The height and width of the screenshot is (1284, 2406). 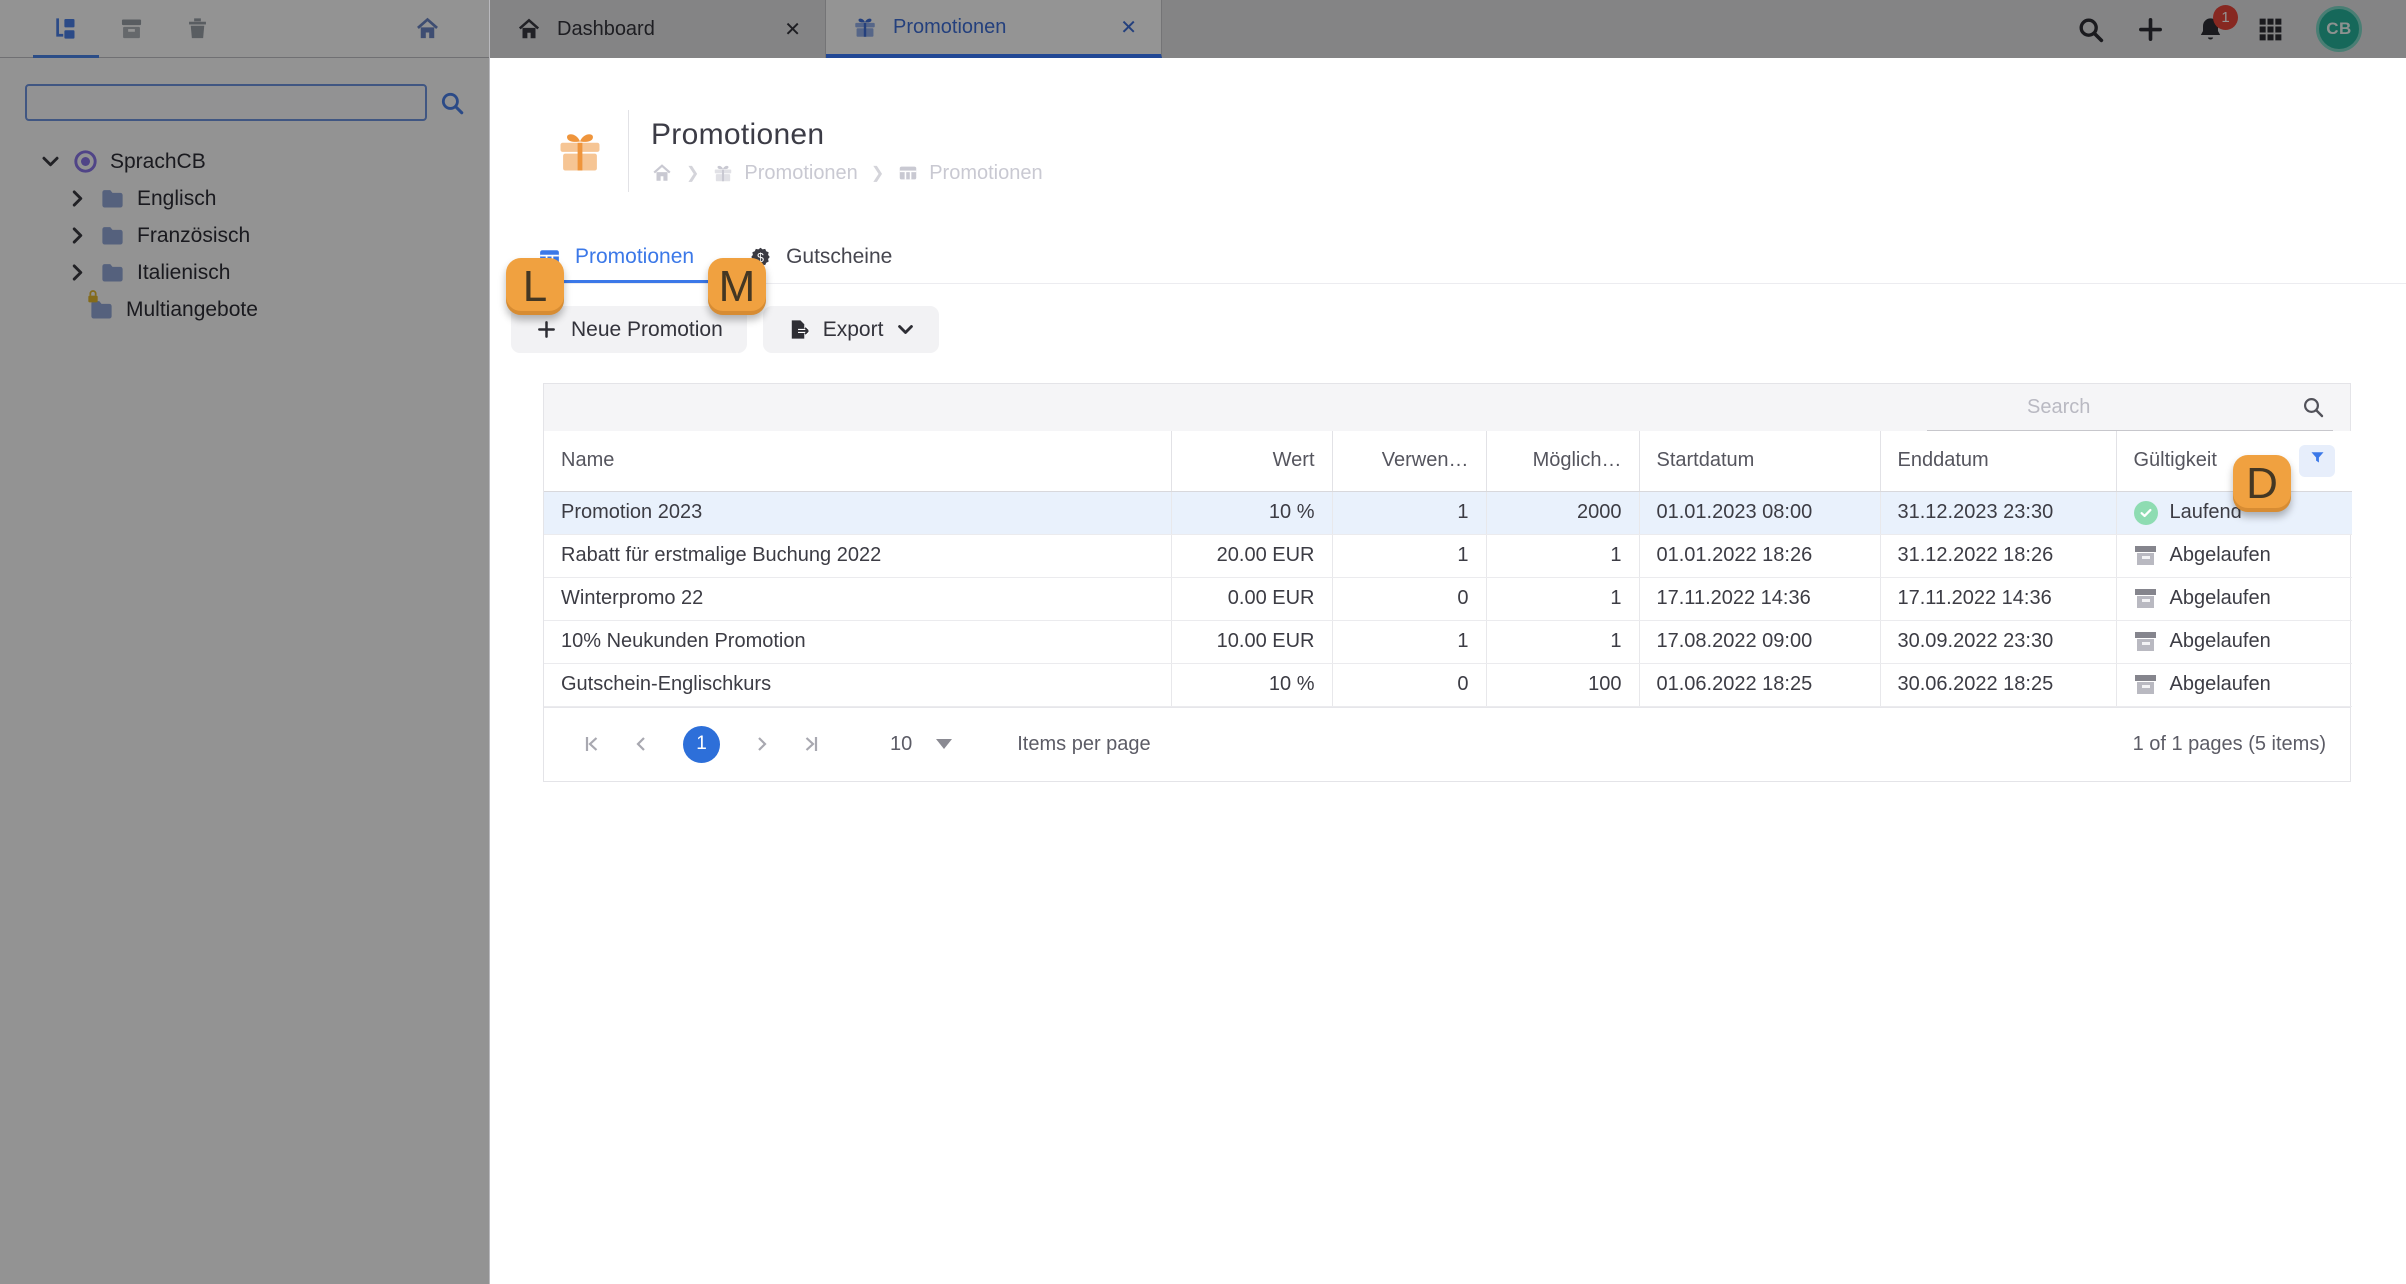 What do you see at coordinates (1480, 151) in the screenshot?
I see `page-header: Promotionen ❯ Promotionen ❯ Promotionen` at bounding box center [1480, 151].